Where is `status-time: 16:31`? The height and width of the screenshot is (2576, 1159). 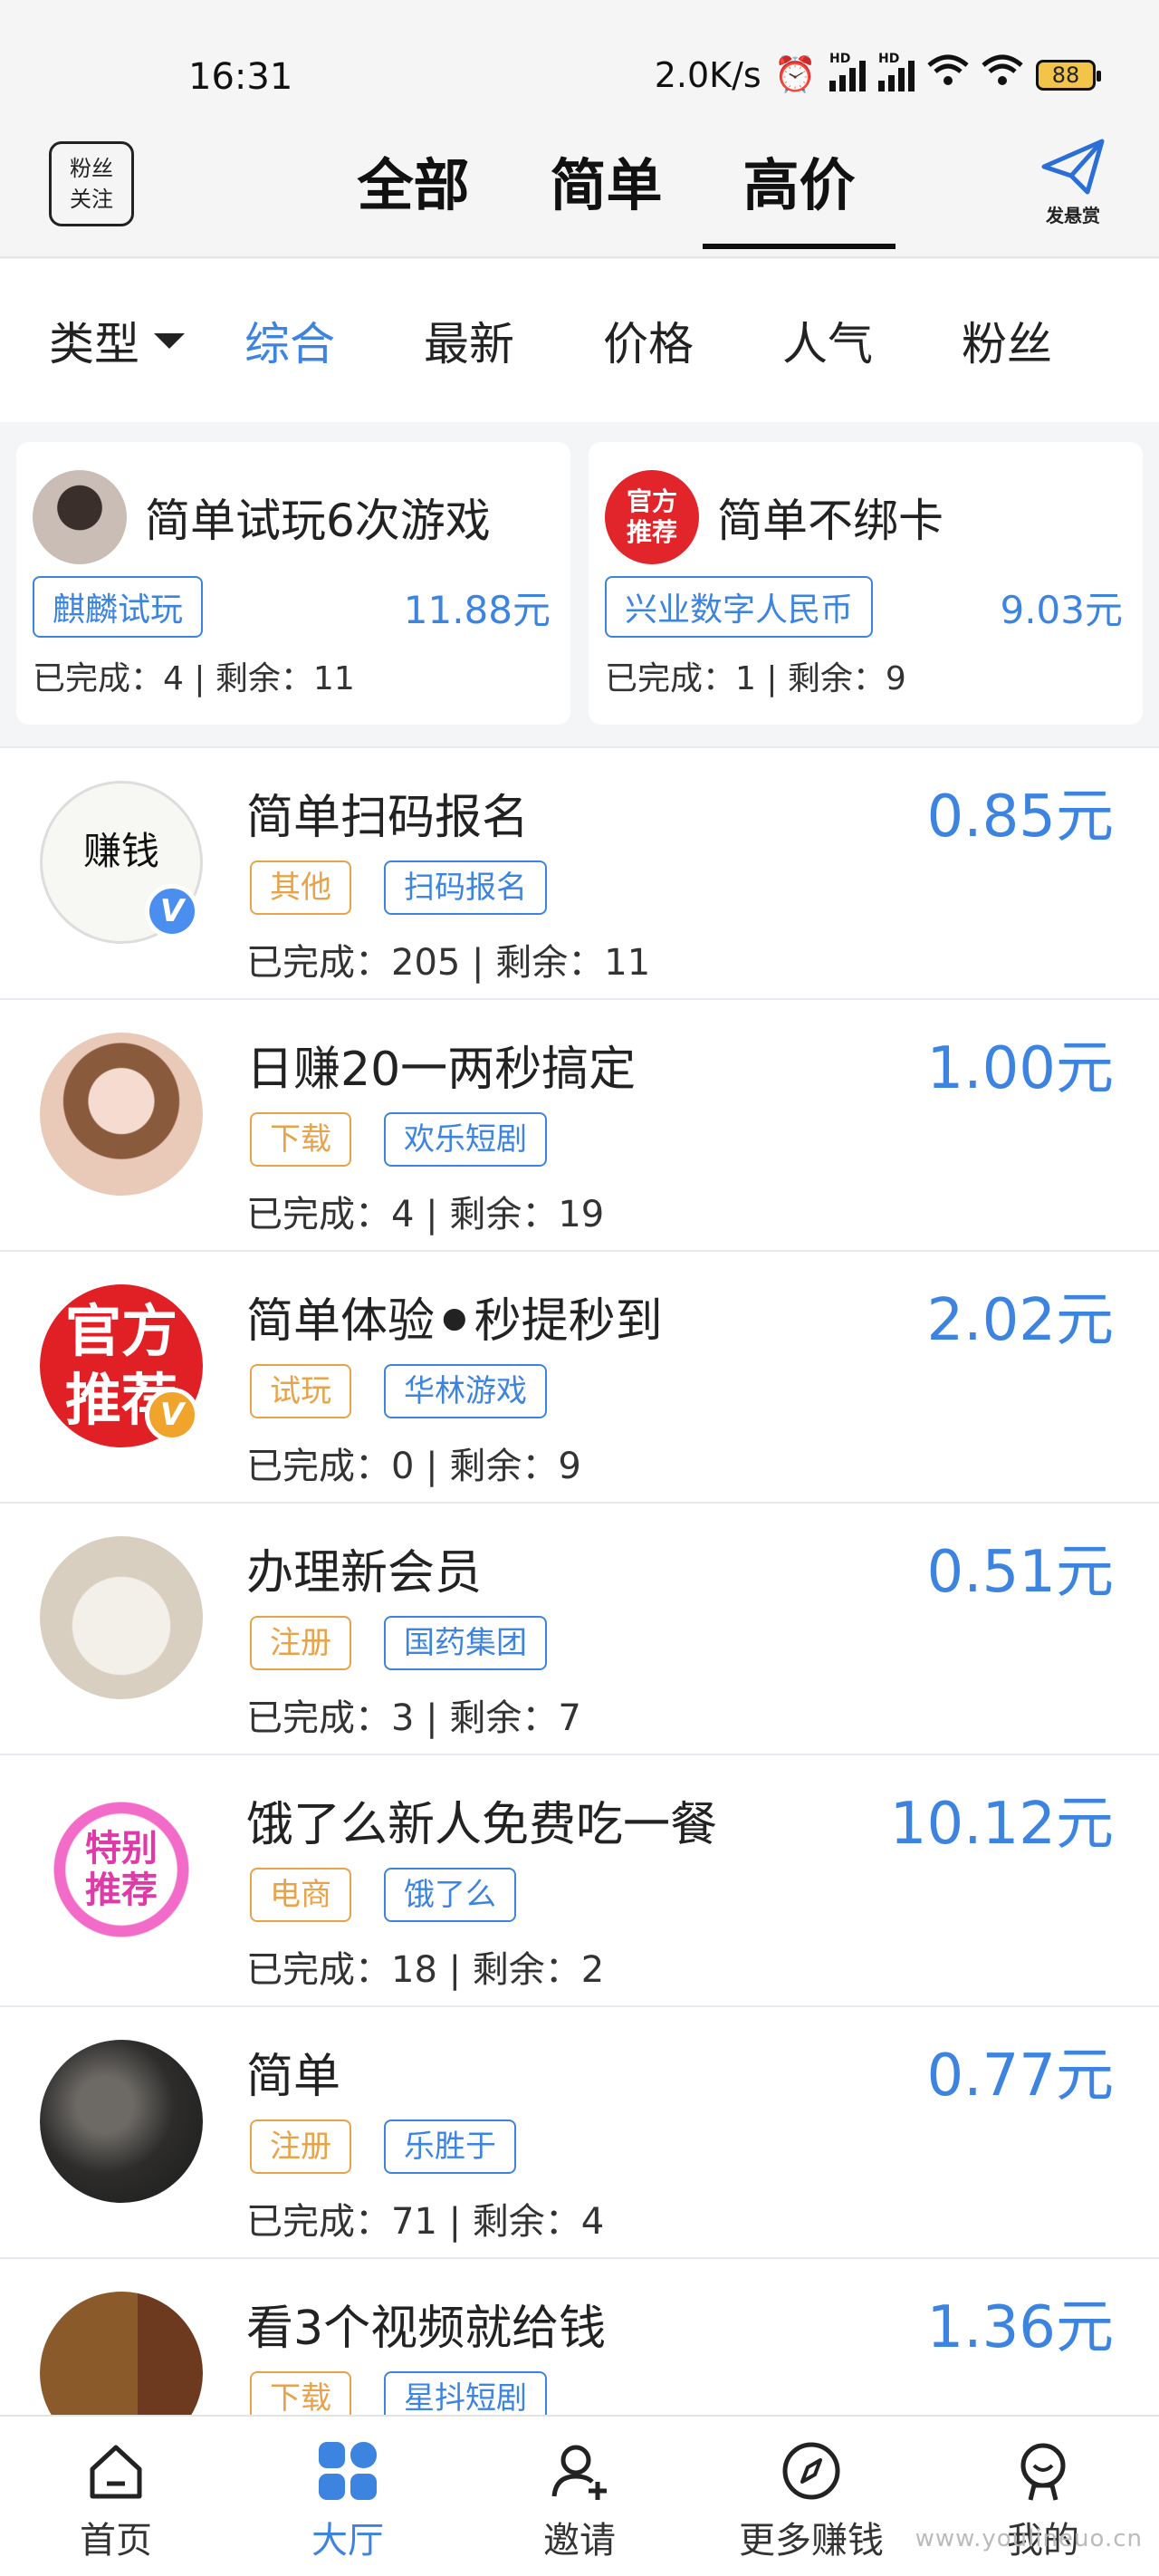
status-time: 16:31 is located at coordinates (241, 77).